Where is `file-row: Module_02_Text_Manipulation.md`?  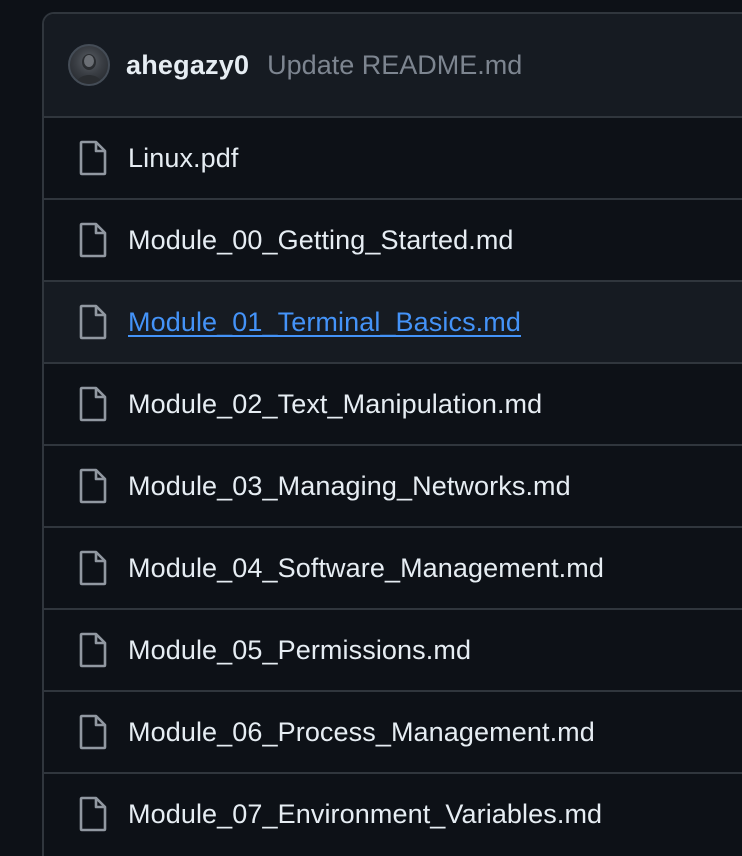 file-row: Module_02_Text_Manipulation.md is located at coordinates (393, 405).